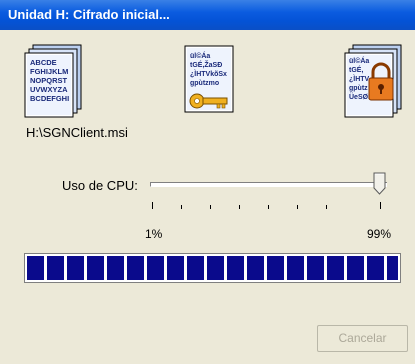 The height and width of the screenshot is (364, 415). What do you see at coordinates (100, 185) in the screenshot?
I see `cpu-usage-label: Uso de CPU:` at bounding box center [100, 185].